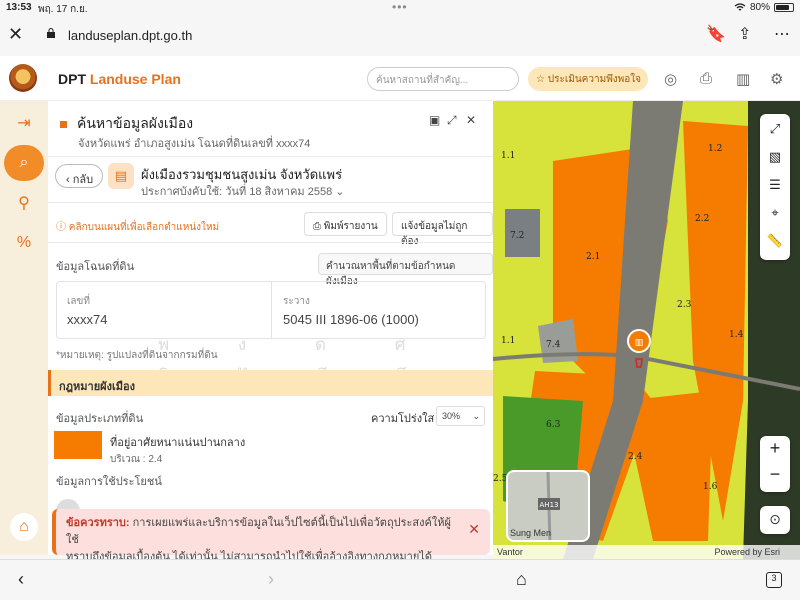 This screenshot has width=800, height=600. Describe the element at coordinates (21, 579) in the screenshot. I see `back-nav-icon: ‹` at that location.